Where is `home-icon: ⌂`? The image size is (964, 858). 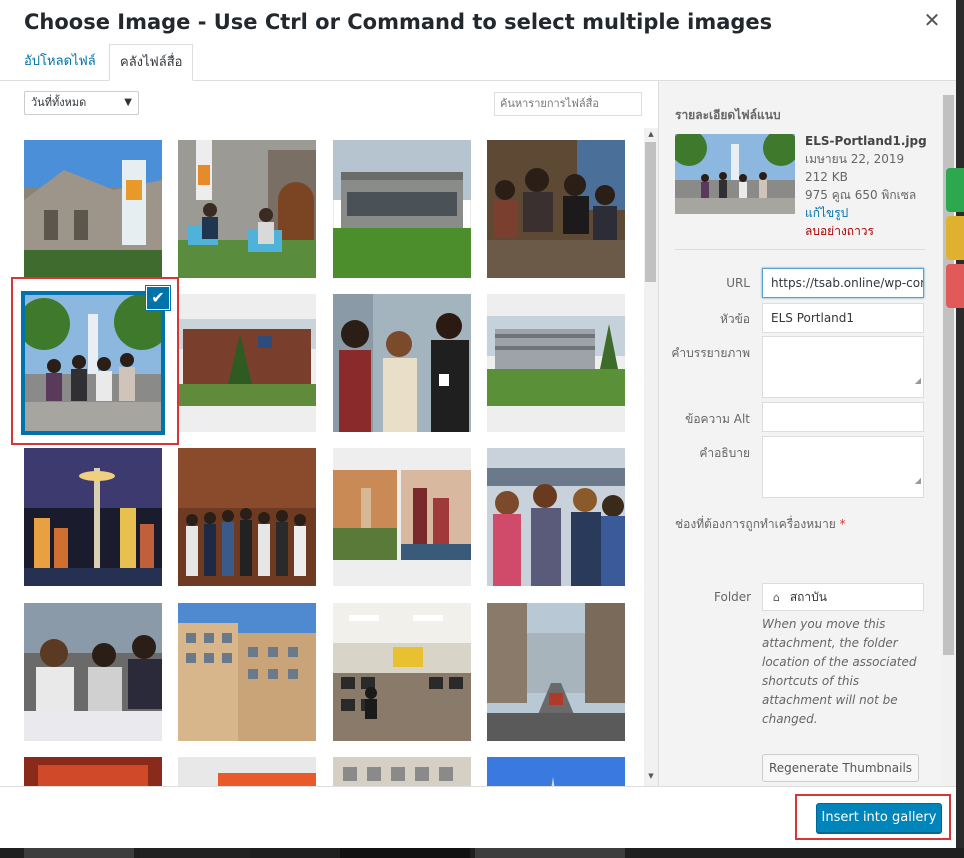
home-icon: ⌂ is located at coordinates (776, 597).